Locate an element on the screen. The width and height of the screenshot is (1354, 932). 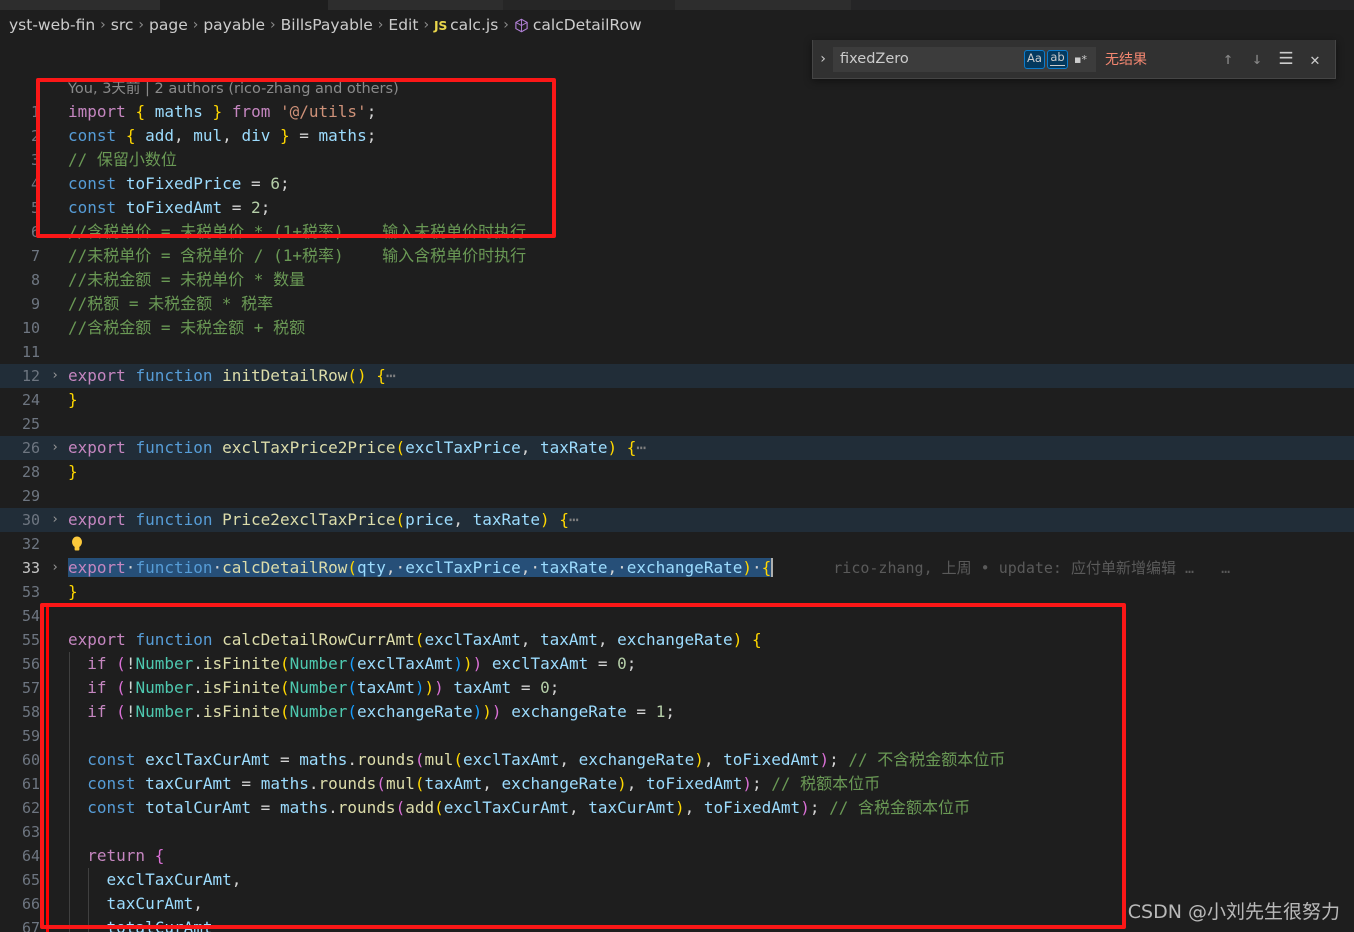
use-regex-button: ▪* is located at coordinates (1080, 59).